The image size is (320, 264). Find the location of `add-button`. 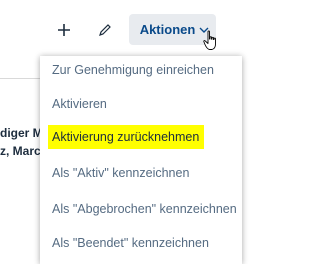

add-button is located at coordinates (64, 30).